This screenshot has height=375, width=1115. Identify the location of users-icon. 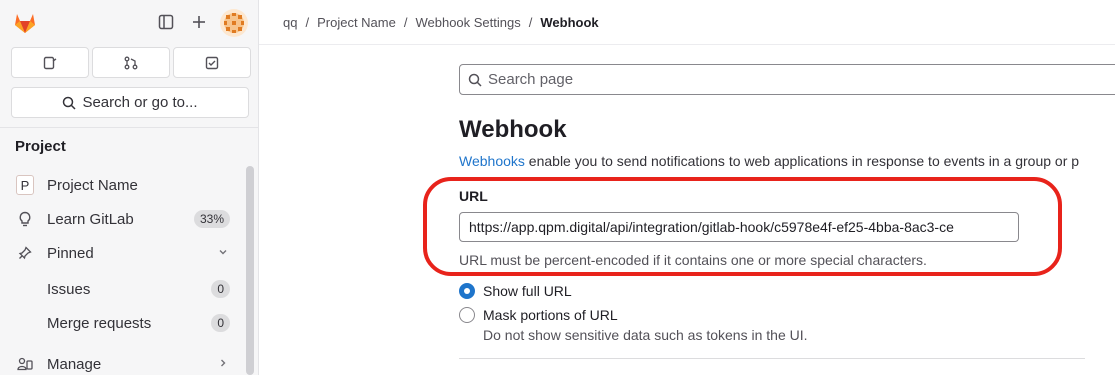
(25, 364).